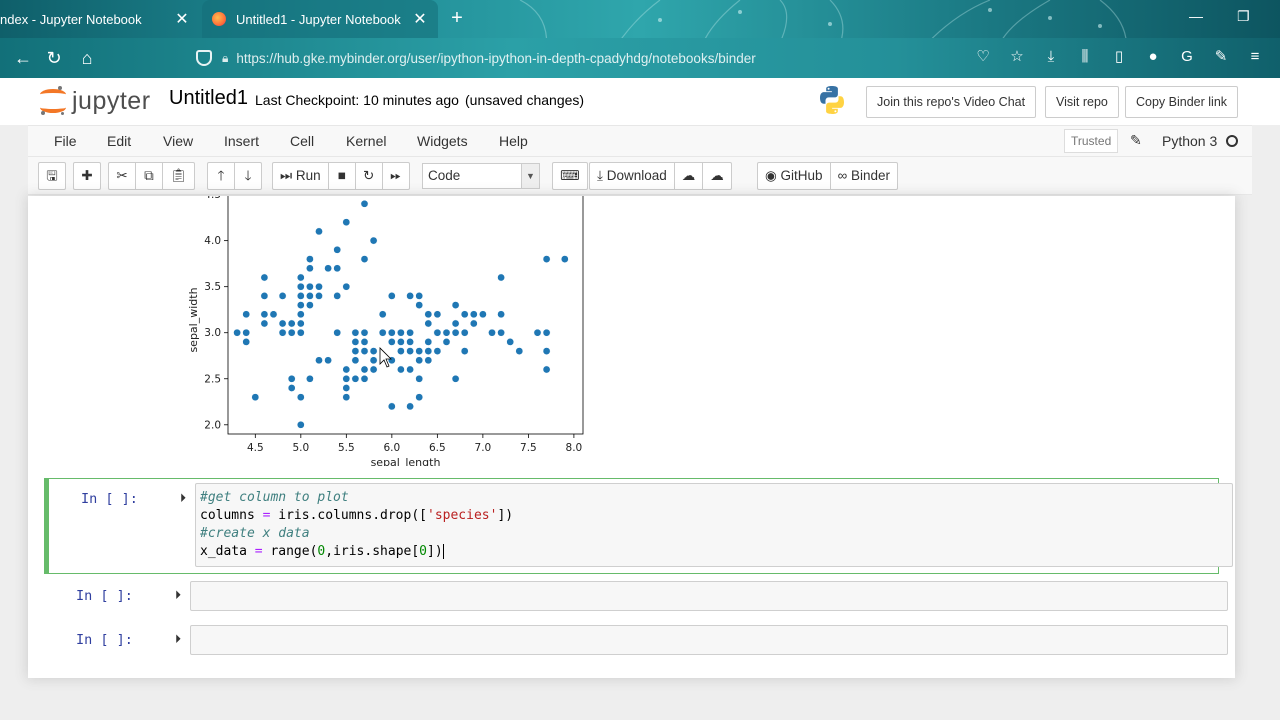 The width and height of the screenshot is (1280, 720). I want to click on menu-kernel: Kernel, so click(366, 141).